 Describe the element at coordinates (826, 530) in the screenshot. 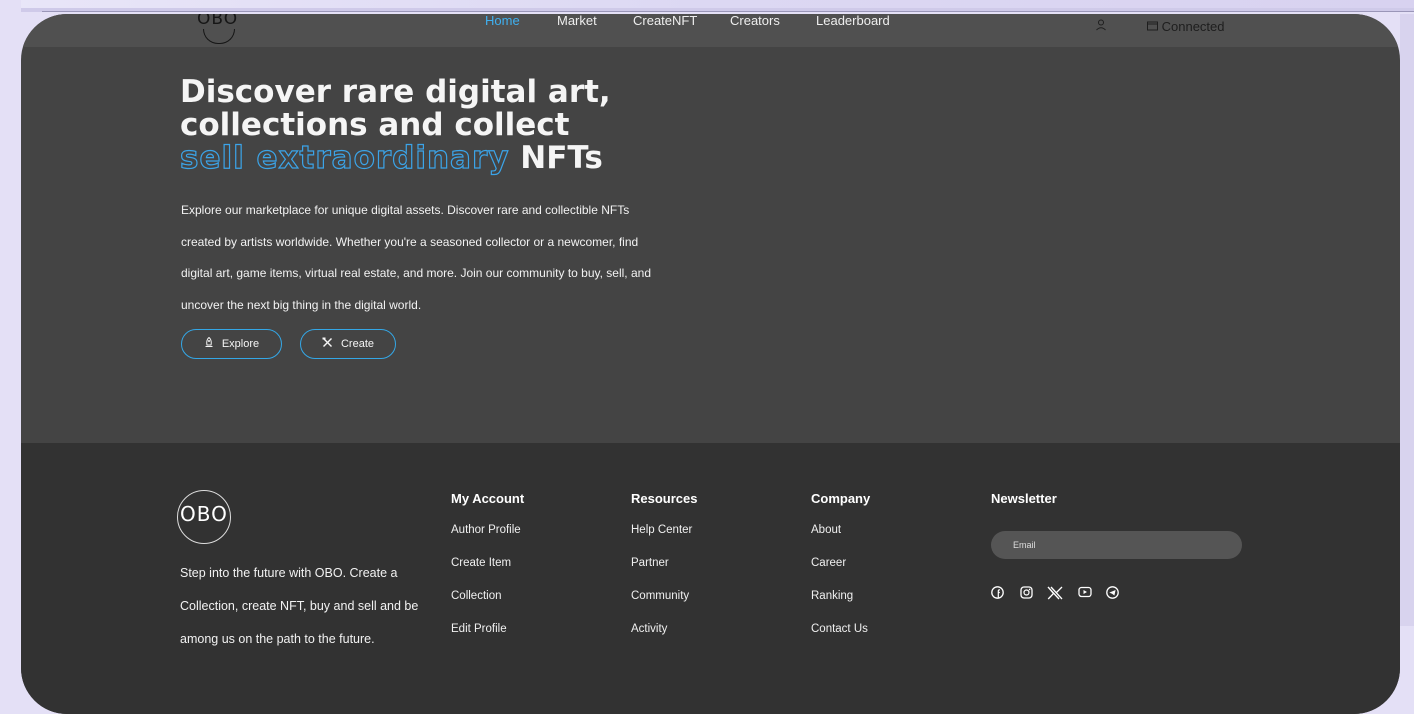

I see `footer-link-about: About` at that location.